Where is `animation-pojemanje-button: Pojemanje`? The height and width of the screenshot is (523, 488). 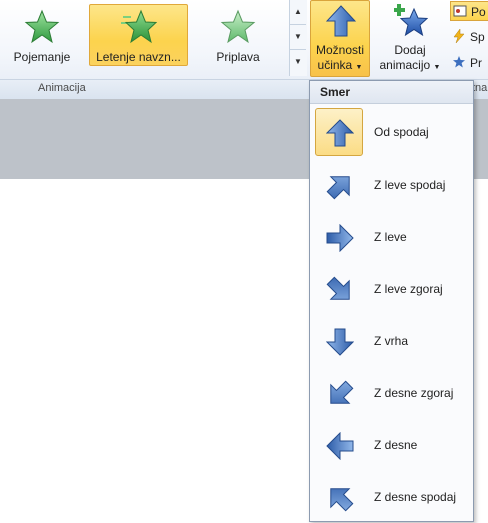
animation-pojemanje-button: Pojemanje is located at coordinates (42, 35).